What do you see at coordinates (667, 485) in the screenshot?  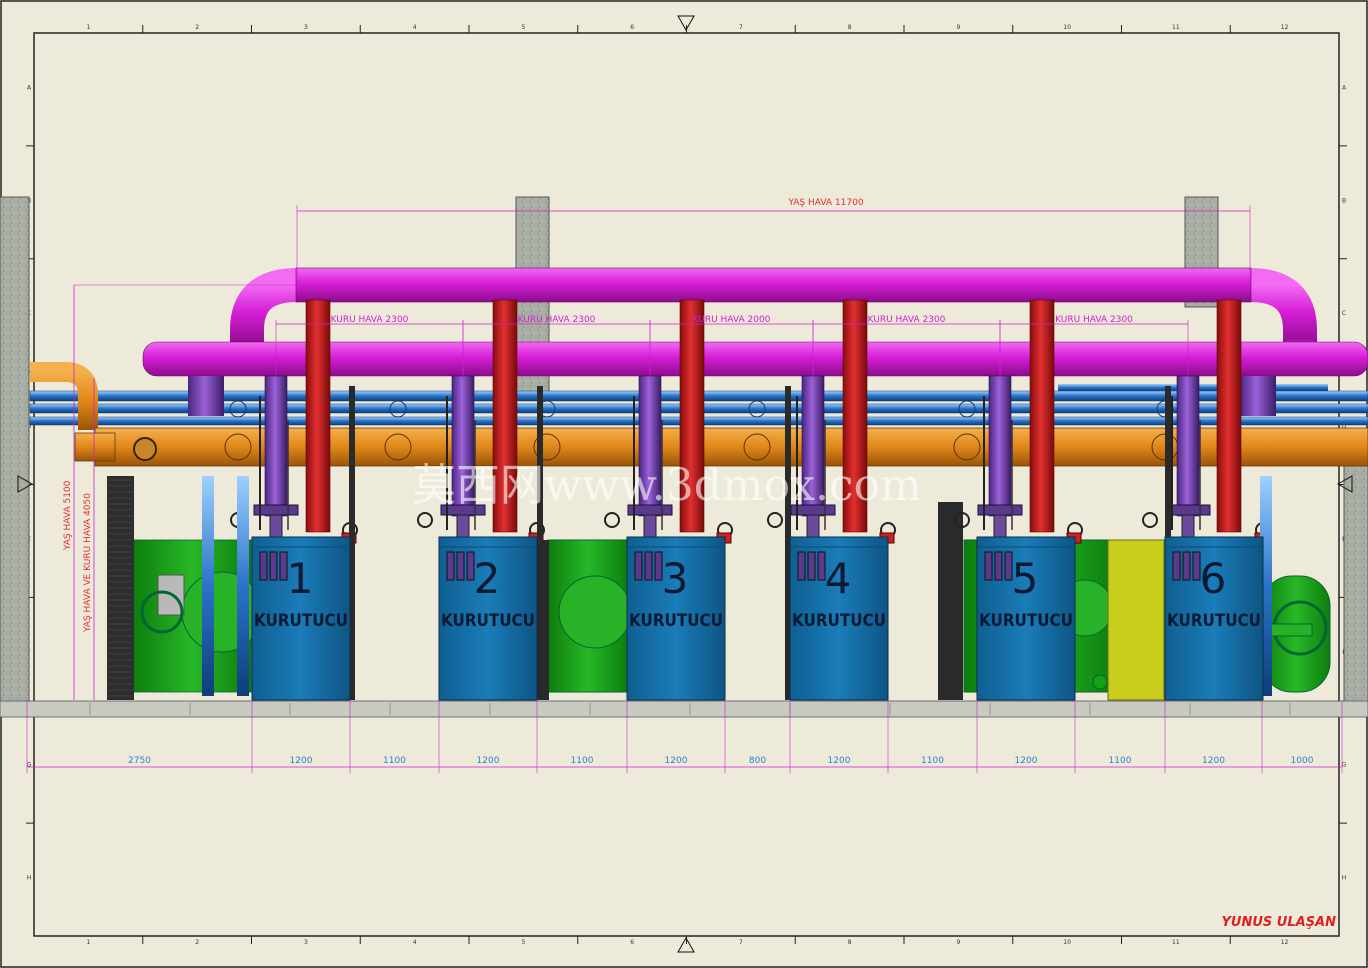 I see `watermark: 莫西网www.3dmox.com` at bounding box center [667, 485].